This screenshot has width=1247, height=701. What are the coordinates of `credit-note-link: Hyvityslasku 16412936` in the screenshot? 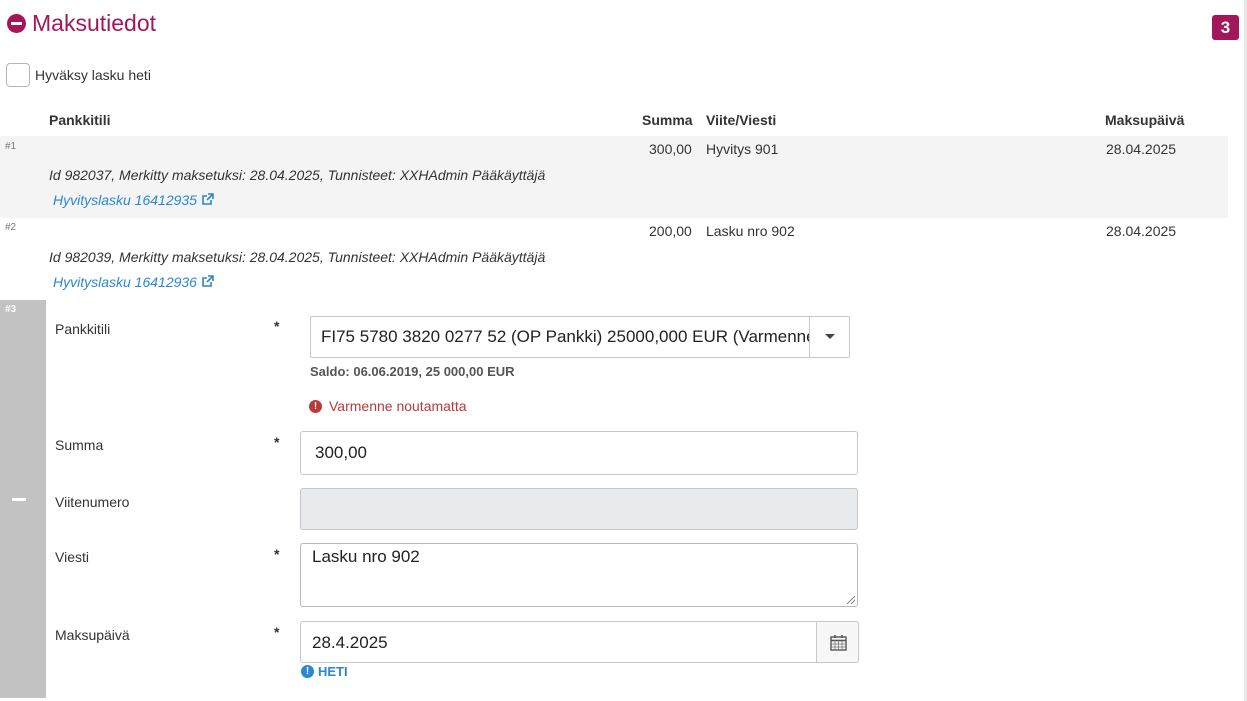 It's located at (133, 282).